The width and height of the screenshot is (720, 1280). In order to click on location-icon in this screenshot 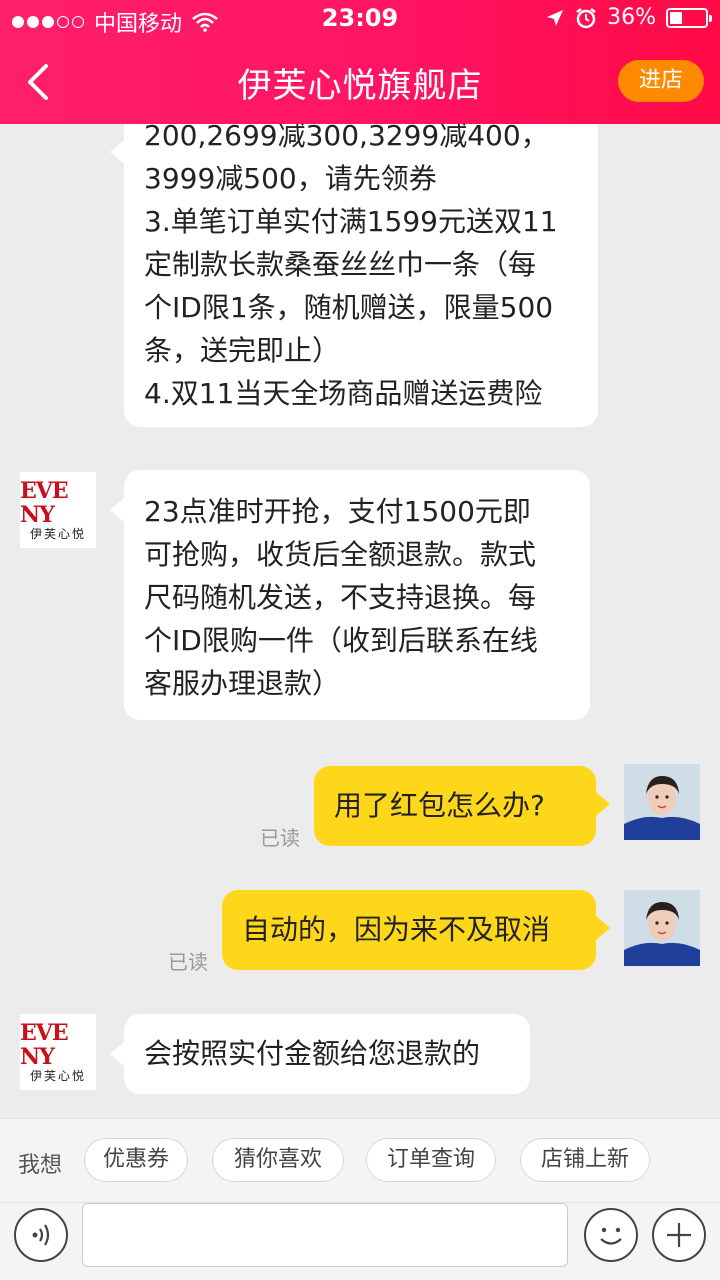, I will do `click(555, 17)`.